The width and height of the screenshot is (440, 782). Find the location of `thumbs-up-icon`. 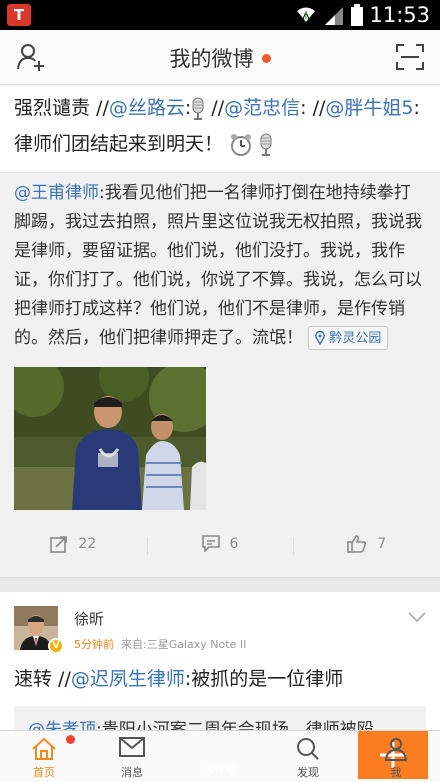

thumbs-up-icon is located at coordinates (357, 543).